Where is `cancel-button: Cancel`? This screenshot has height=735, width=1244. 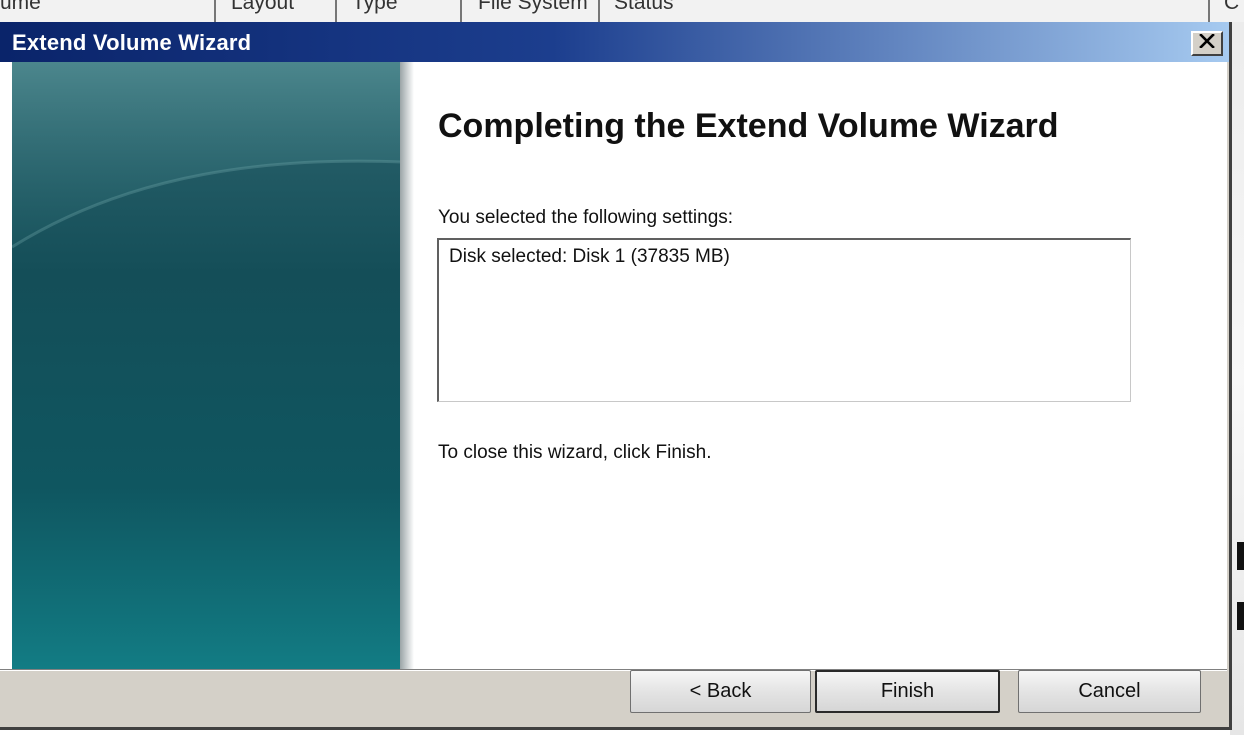 cancel-button: Cancel is located at coordinates (1109, 691).